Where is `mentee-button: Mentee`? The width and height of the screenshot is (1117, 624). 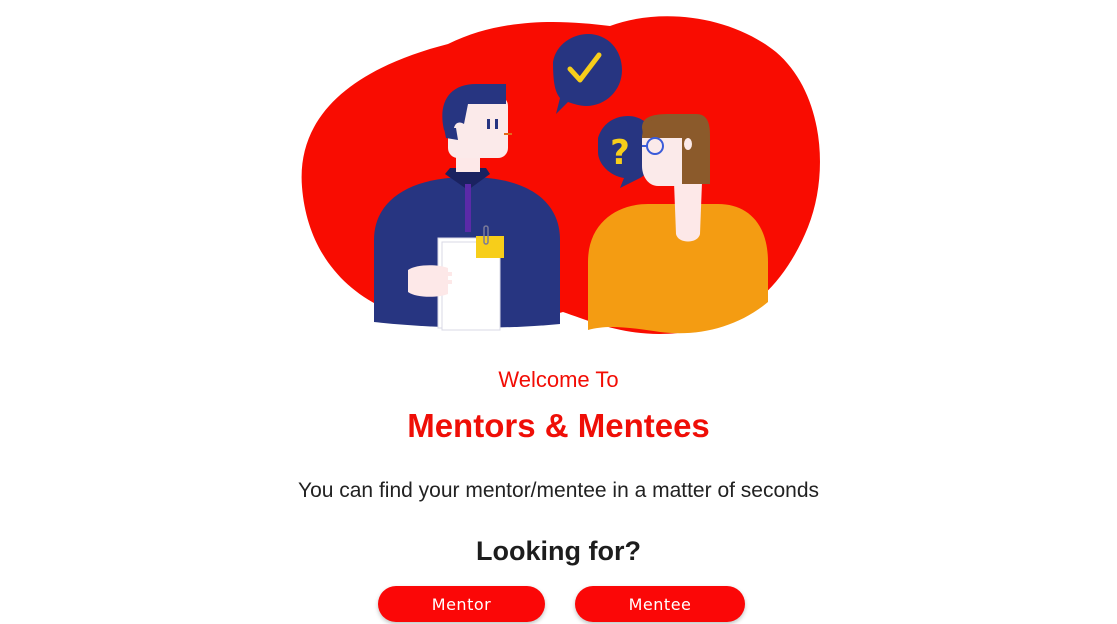 mentee-button: Mentee is located at coordinates (660, 604).